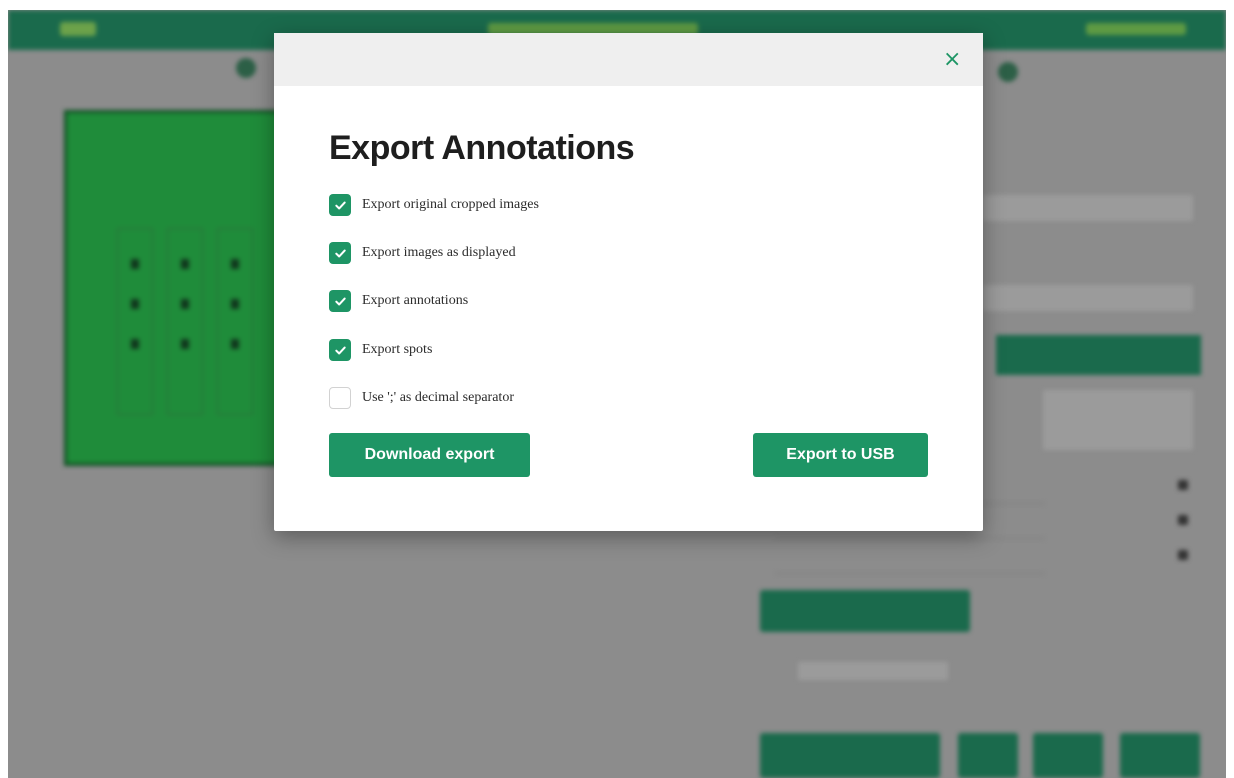 The image size is (1234, 778). I want to click on background-tab-bar, so click(1098, 355).